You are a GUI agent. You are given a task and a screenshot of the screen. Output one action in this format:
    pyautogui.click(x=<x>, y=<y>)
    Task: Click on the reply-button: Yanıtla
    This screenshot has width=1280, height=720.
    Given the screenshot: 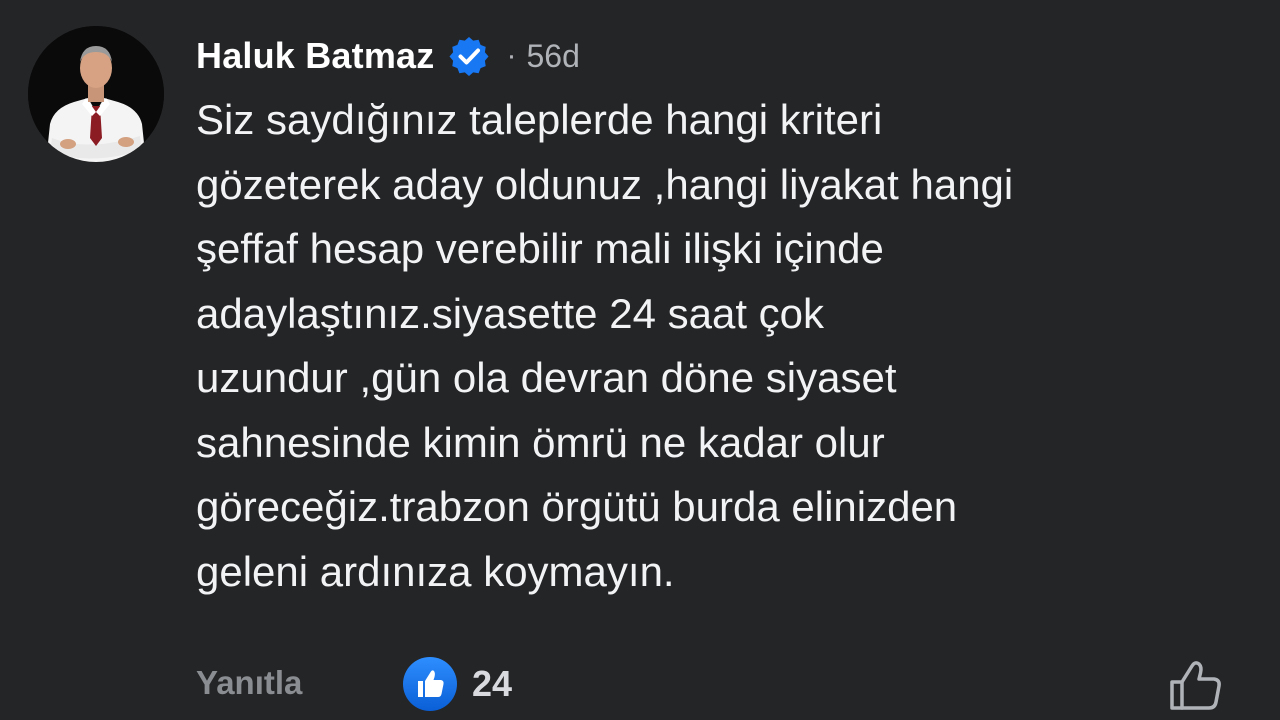 What is the action you would take?
    pyautogui.click(x=249, y=683)
    